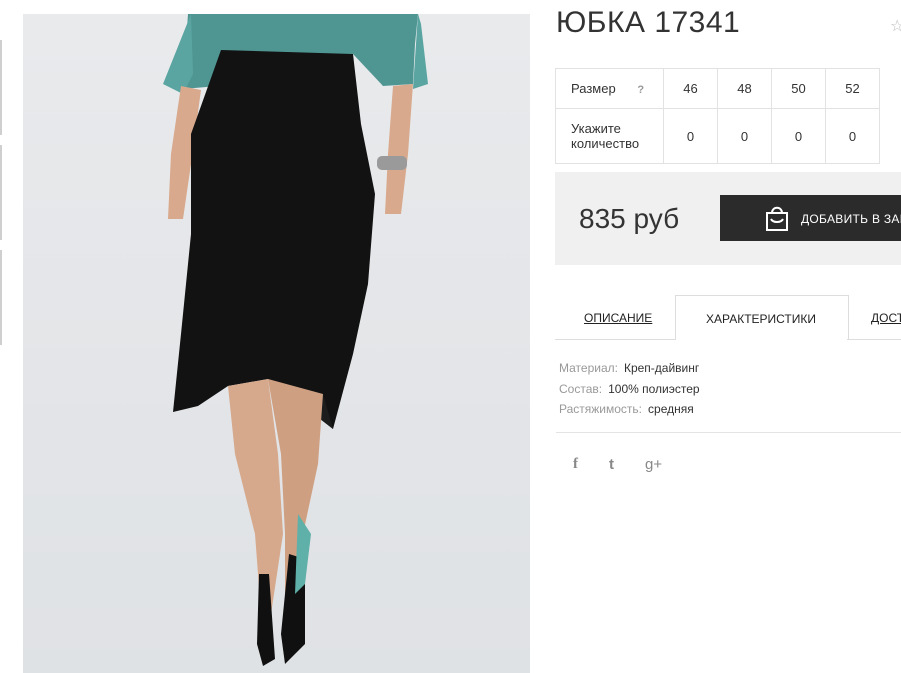 The height and width of the screenshot is (673, 901). I want to click on characteristic-row: Материал: Креп-дайвинг, so click(629, 368).